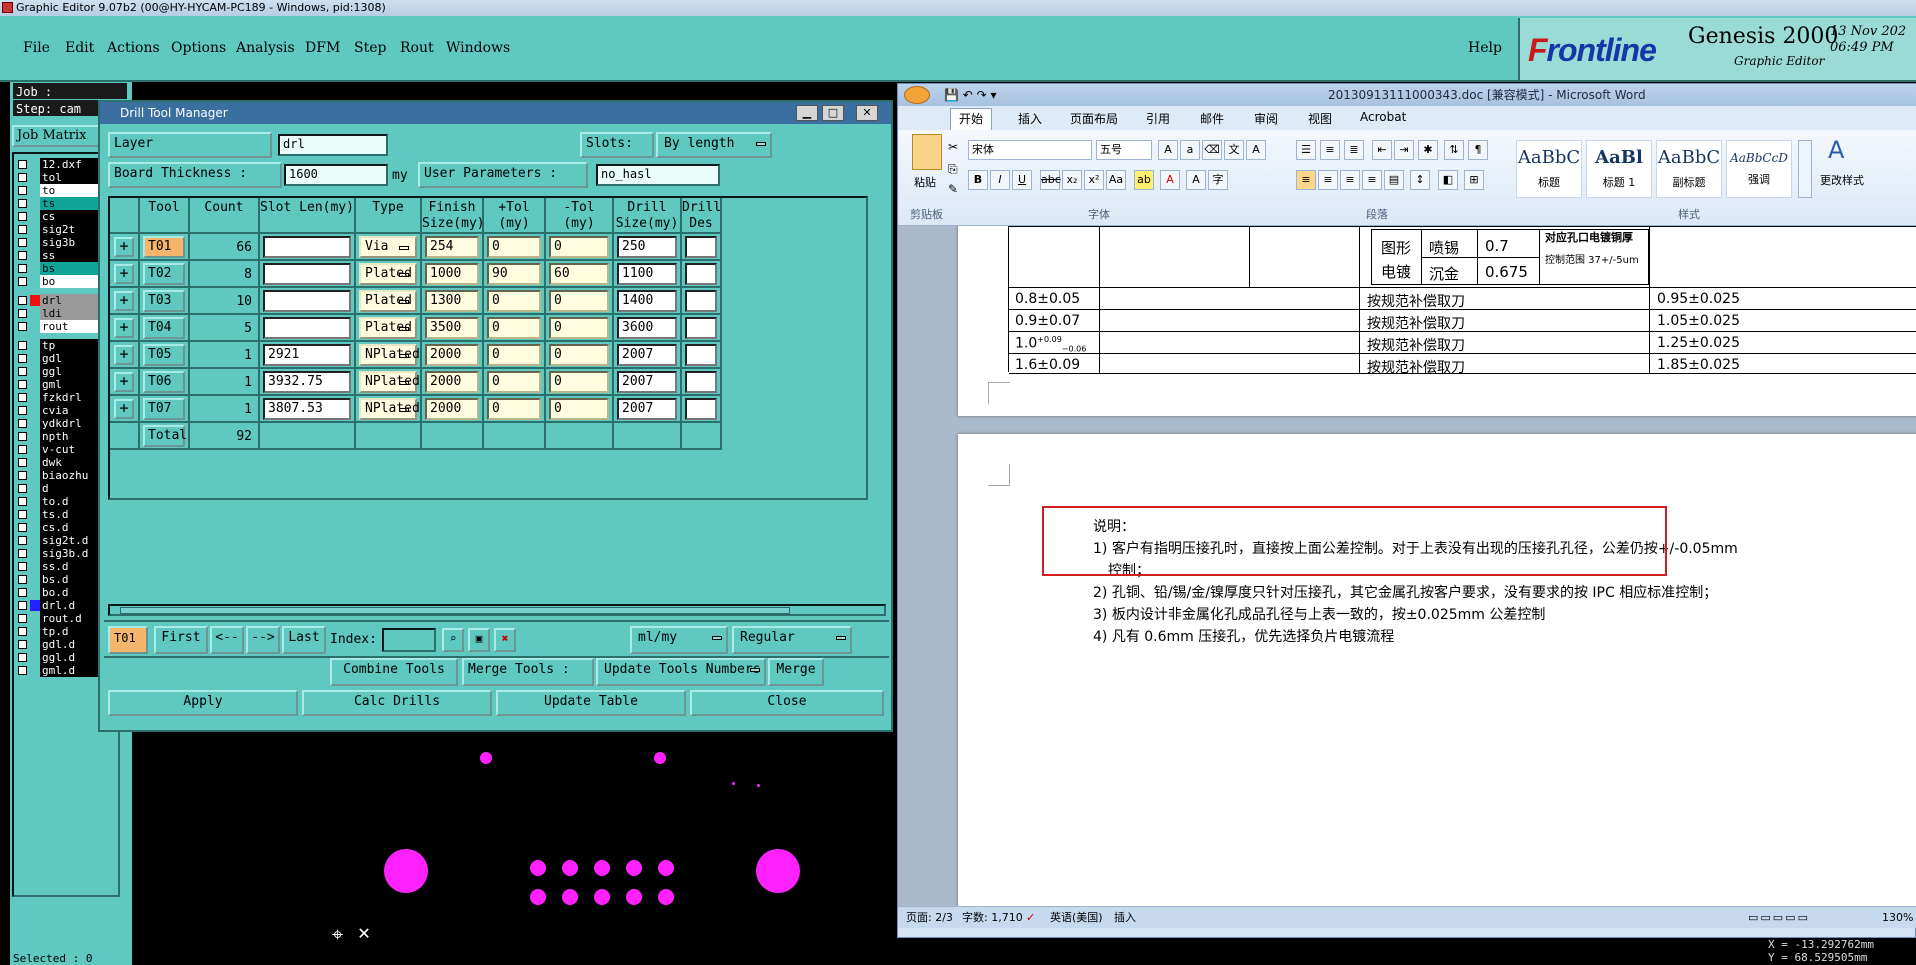  What do you see at coordinates (1076, 918) in the screenshot?
I see `status-language: 英语(美国)` at bounding box center [1076, 918].